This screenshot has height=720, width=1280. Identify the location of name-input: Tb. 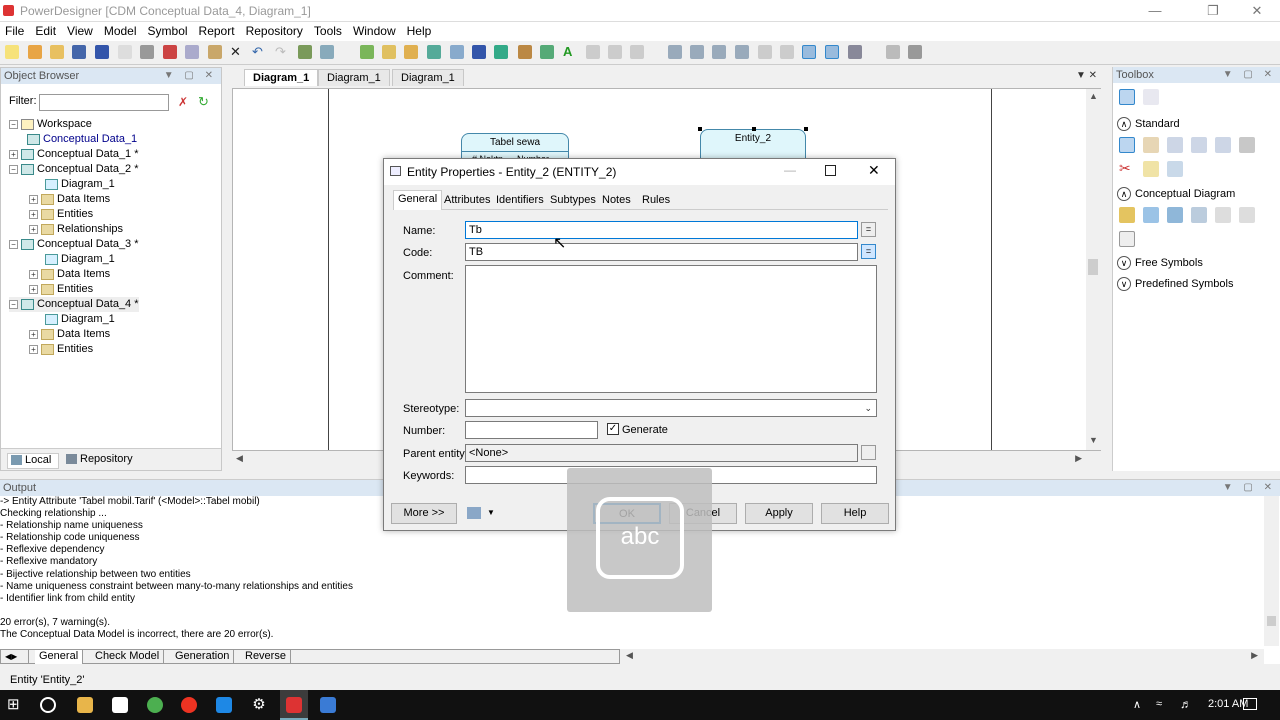
(661, 230).